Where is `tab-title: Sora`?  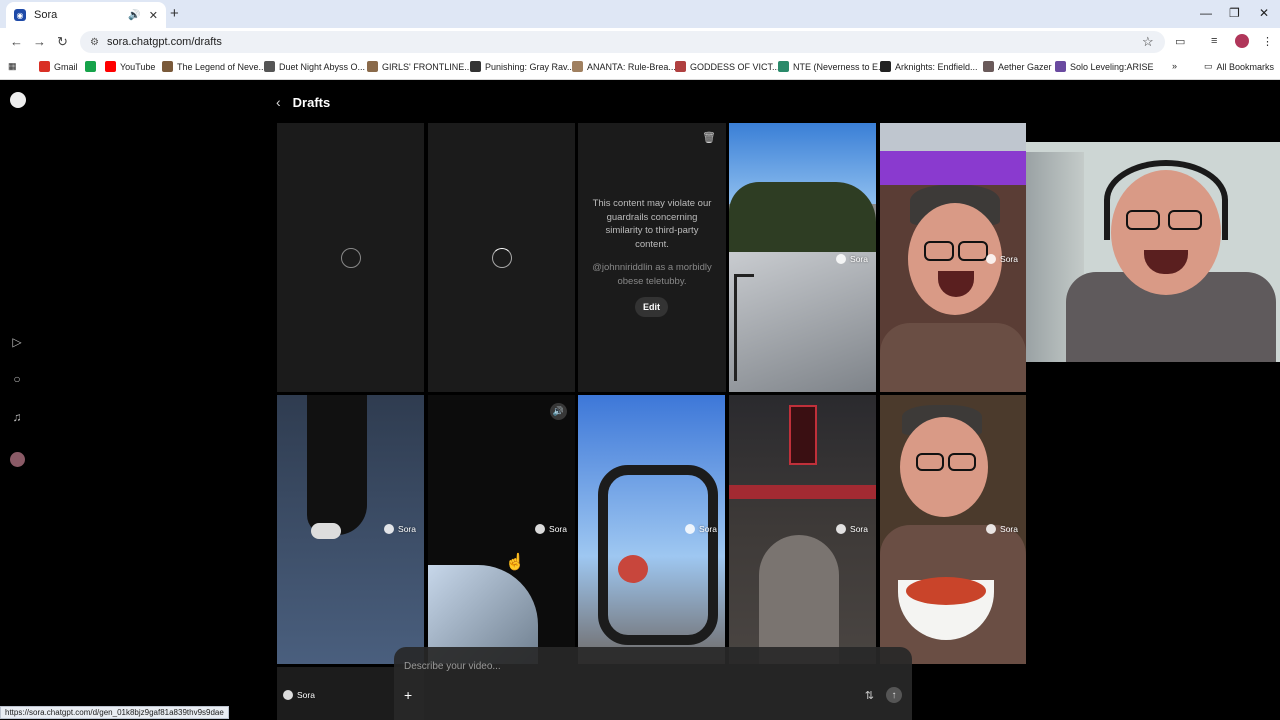 tab-title: Sora is located at coordinates (46, 15).